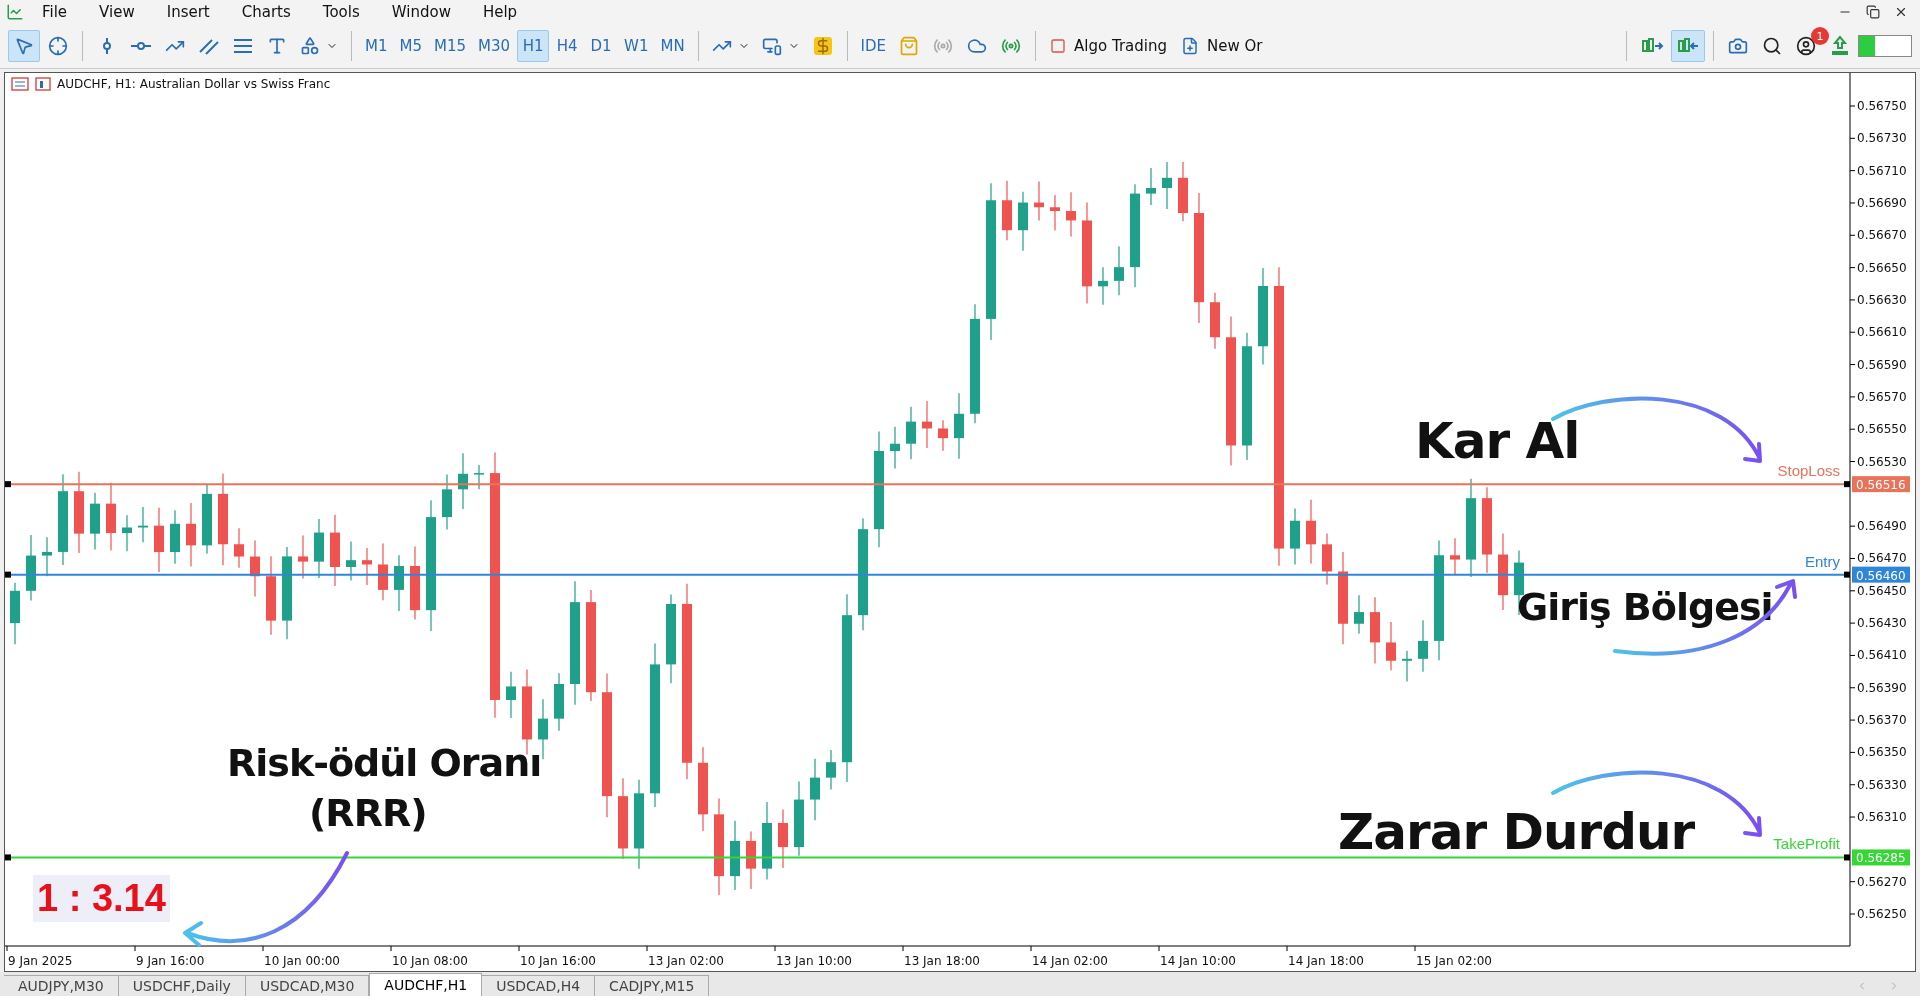 This screenshot has height=996, width=1920. I want to click on document-plus-icon, so click(1190, 46).